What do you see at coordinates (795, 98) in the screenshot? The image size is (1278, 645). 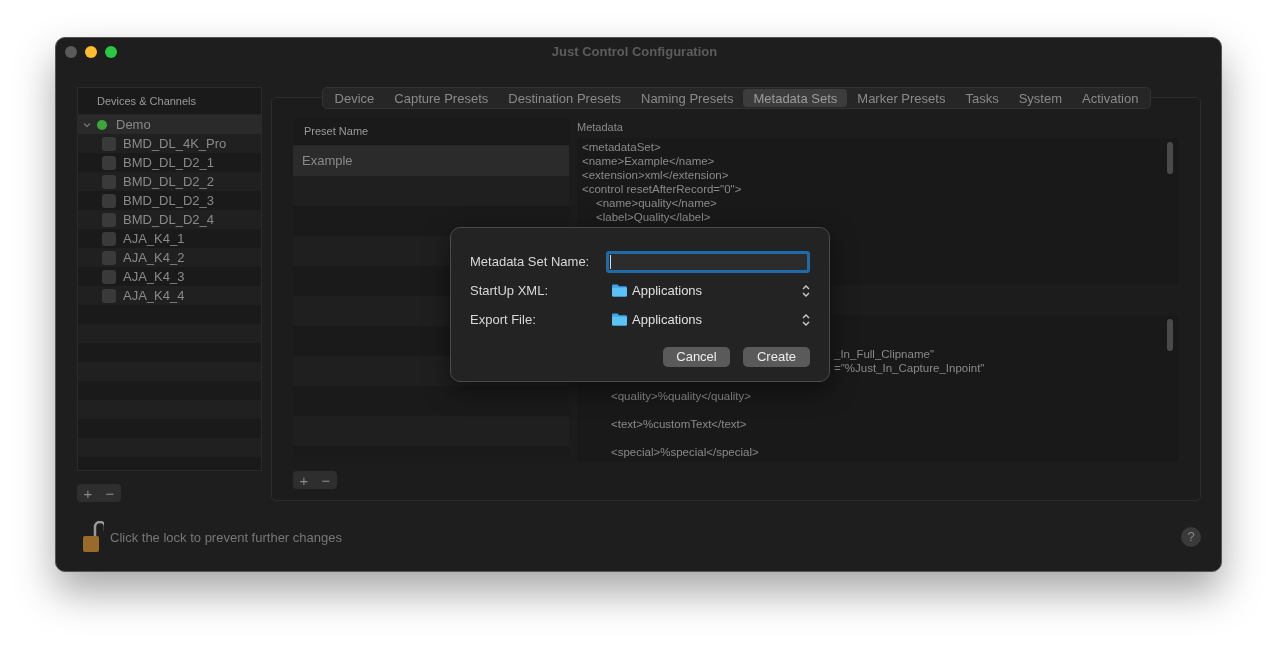 I see `tab: Metadata Sets` at bounding box center [795, 98].